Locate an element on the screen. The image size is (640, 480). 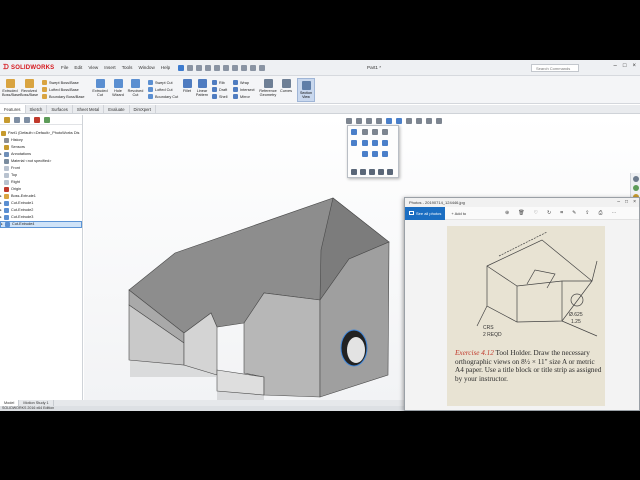
swept-boss-icon is located at coordinates (44, 82).